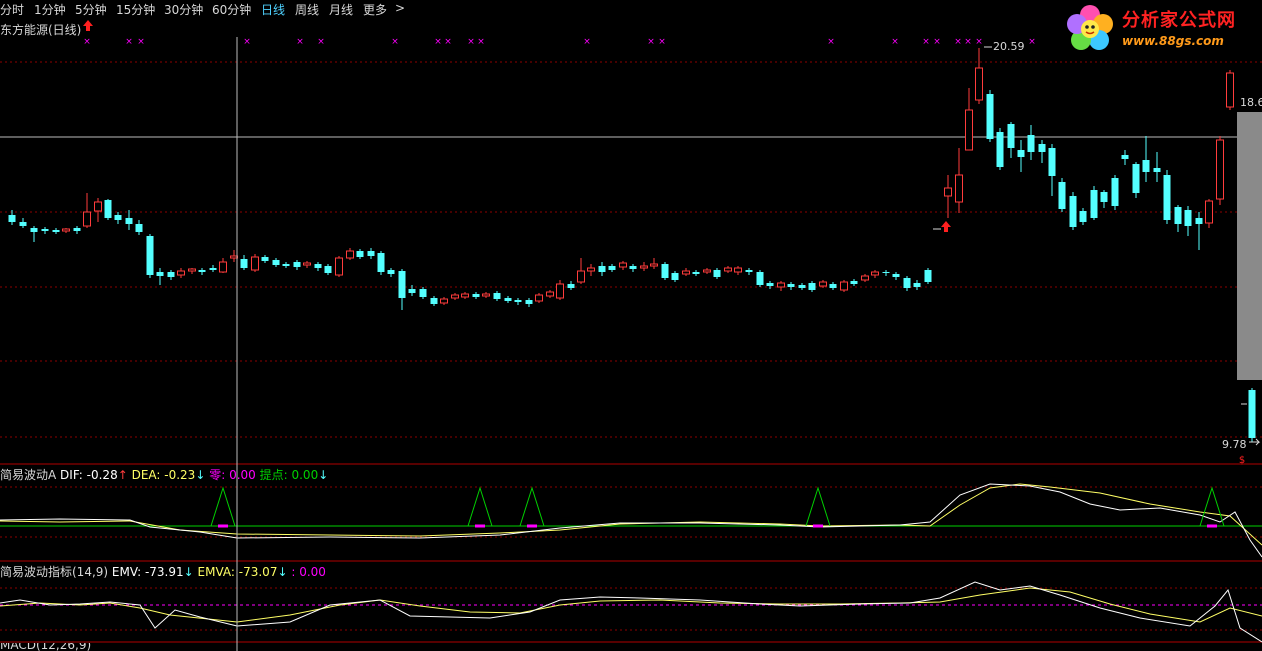 This screenshot has height=651, width=1262. What do you see at coordinates (289, 475) in the screenshot?
I see `panel1-tip: 提点: 0.00` at bounding box center [289, 475].